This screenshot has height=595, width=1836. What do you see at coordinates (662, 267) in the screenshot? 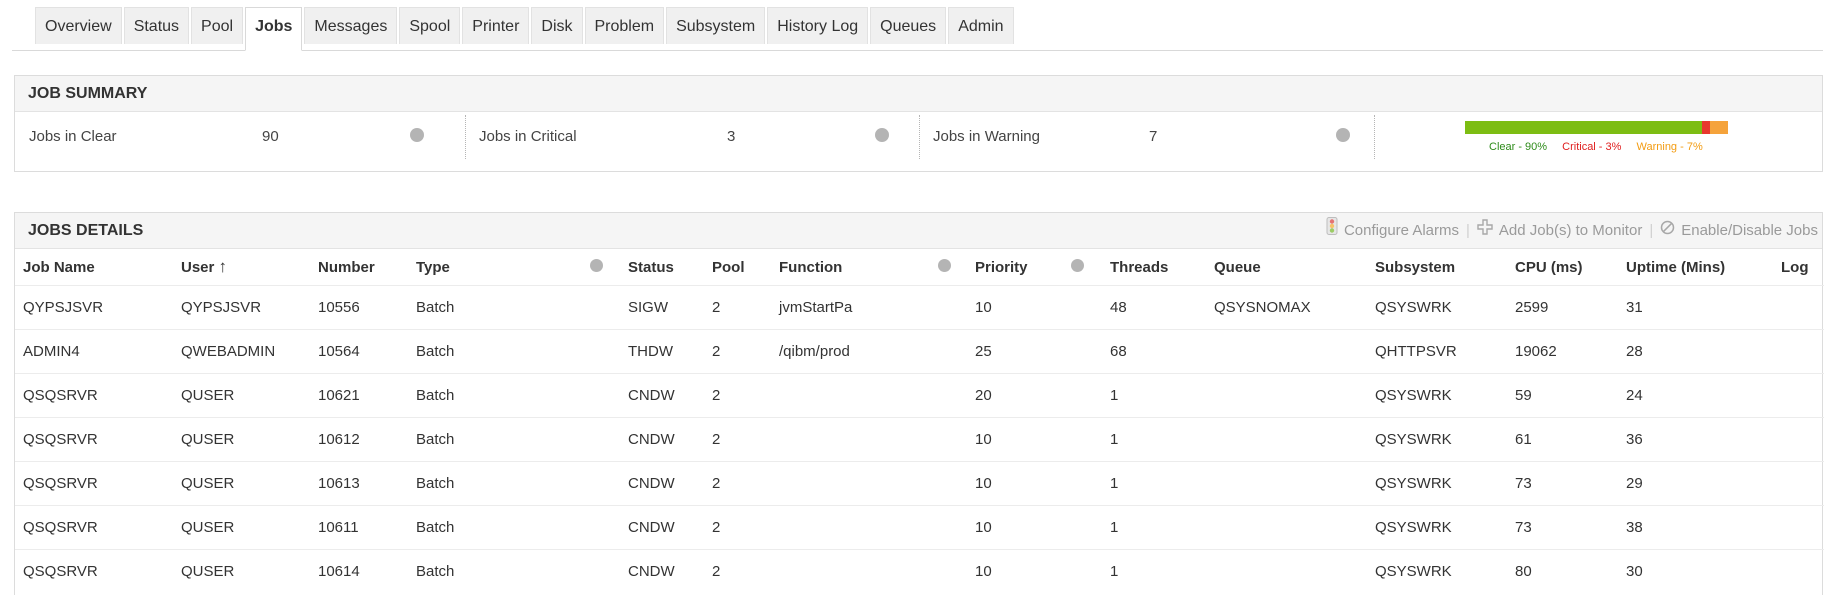
I see `col-status: Status` at bounding box center [662, 267].